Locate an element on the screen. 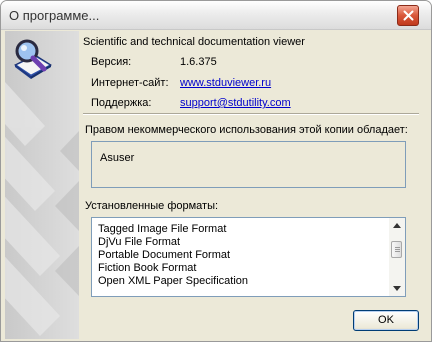  ok-button: OK is located at coordinates (386, 320).